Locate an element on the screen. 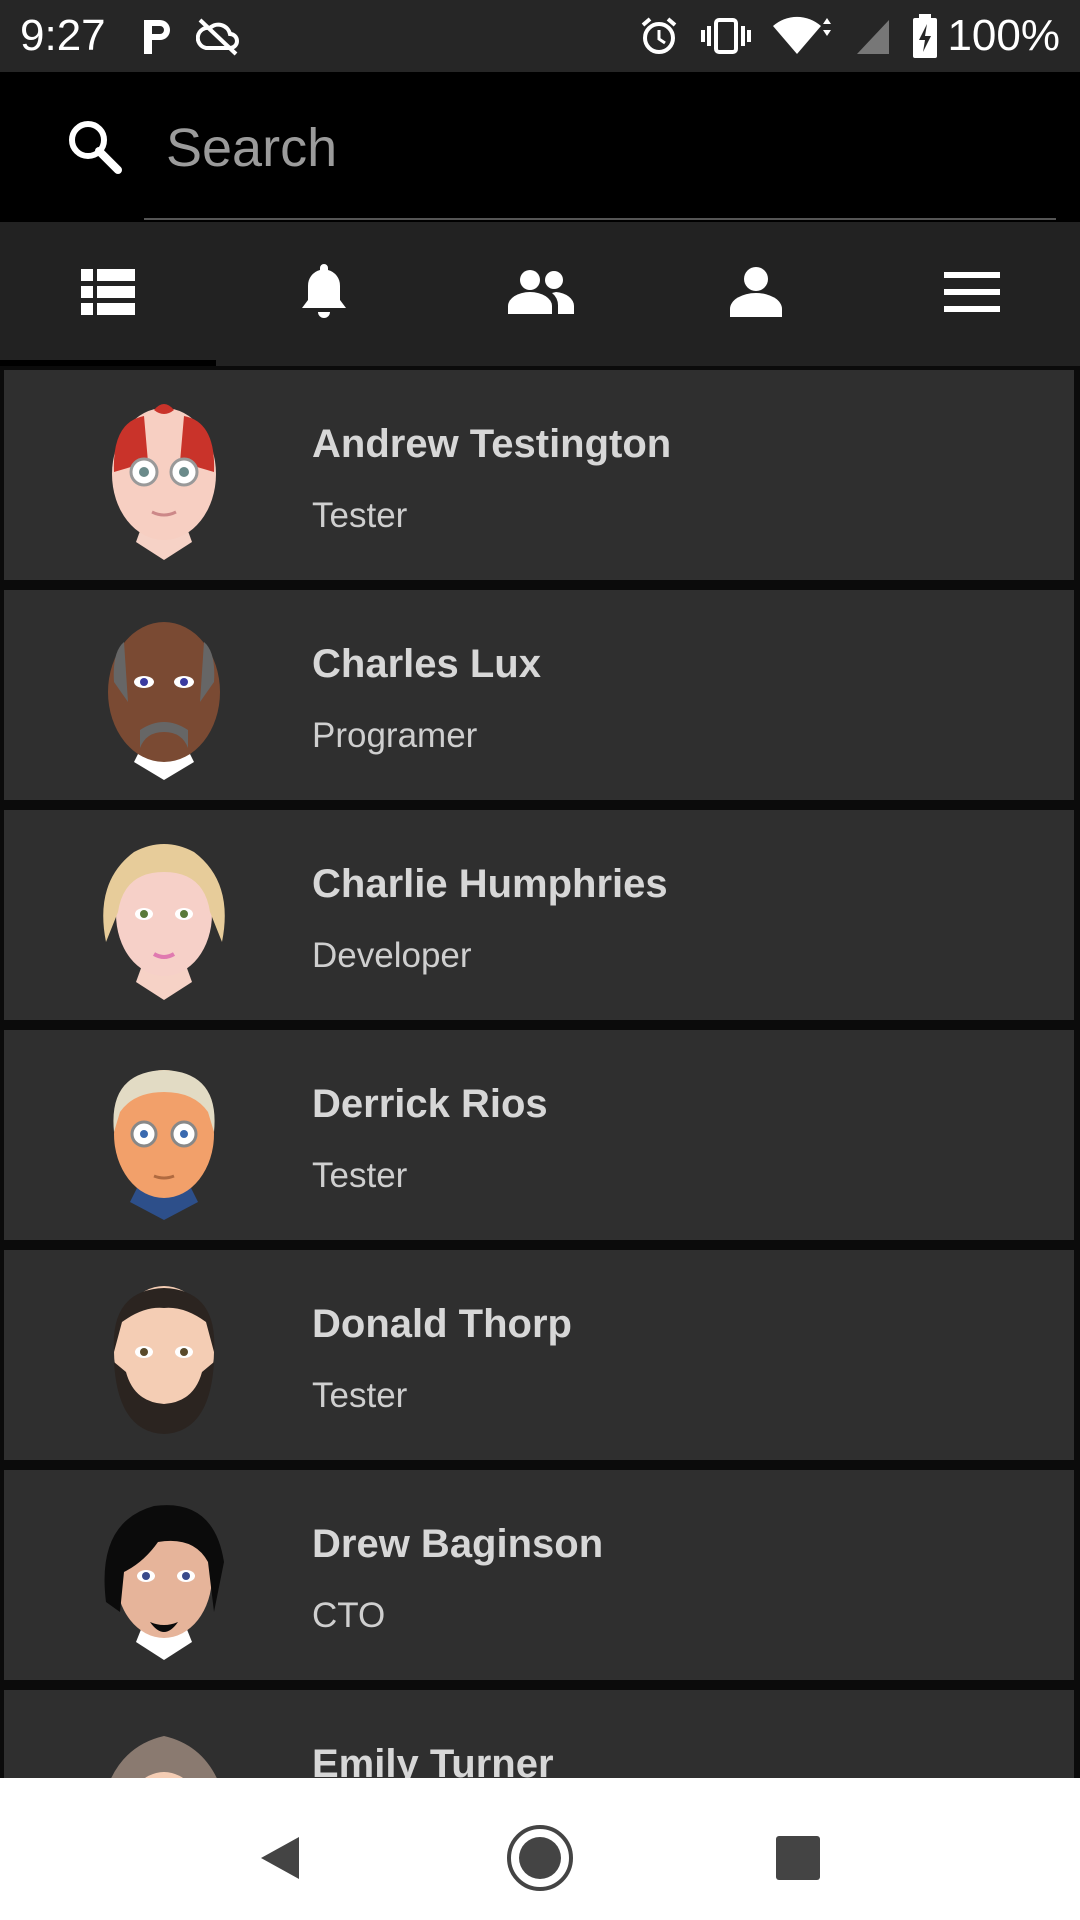 The height and width of the screenshot is (1920, 1080). system-nav-bar is located at coordinates (540, 1849).